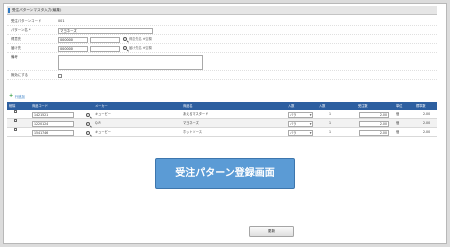 The image size is (450, 247). What do you see at coordinates (105, 39) in the screenshot?
I see `customer-sub-input` at bounding box center [105, 39].